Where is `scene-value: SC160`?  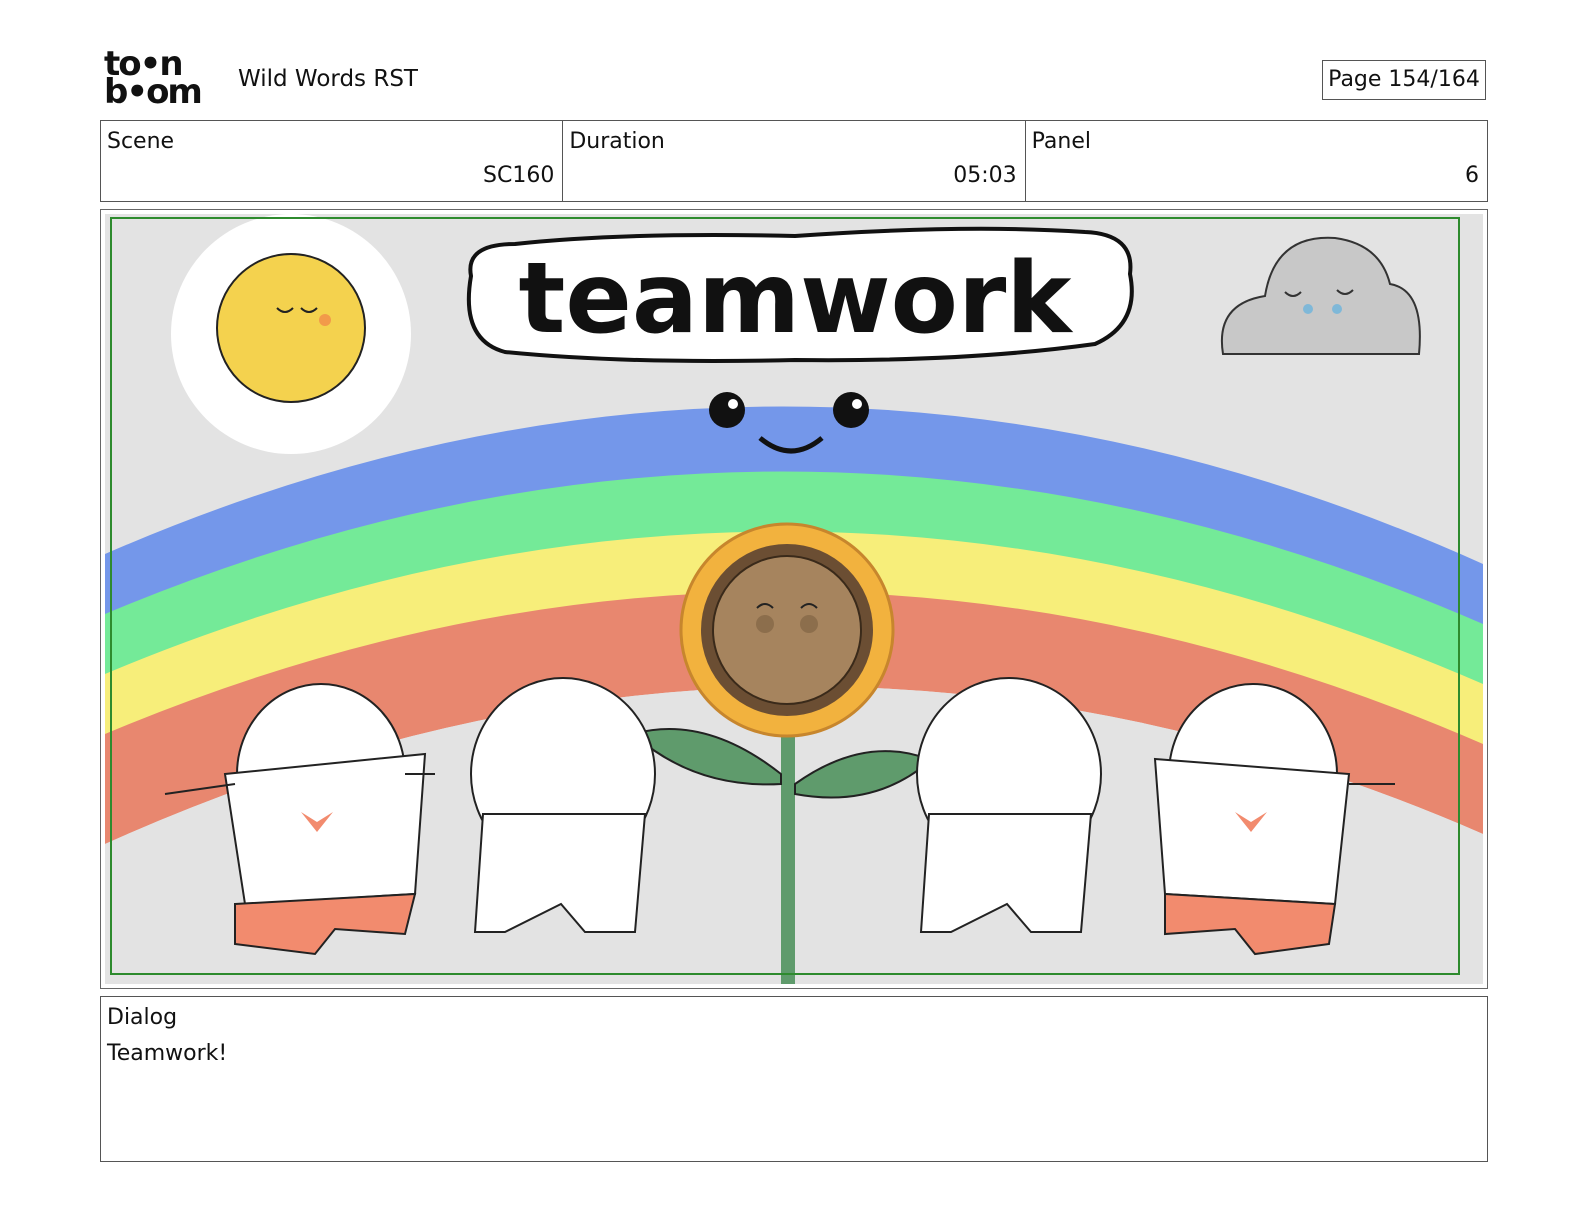 scene-value: SC160 is located at coordinates (519, 175).